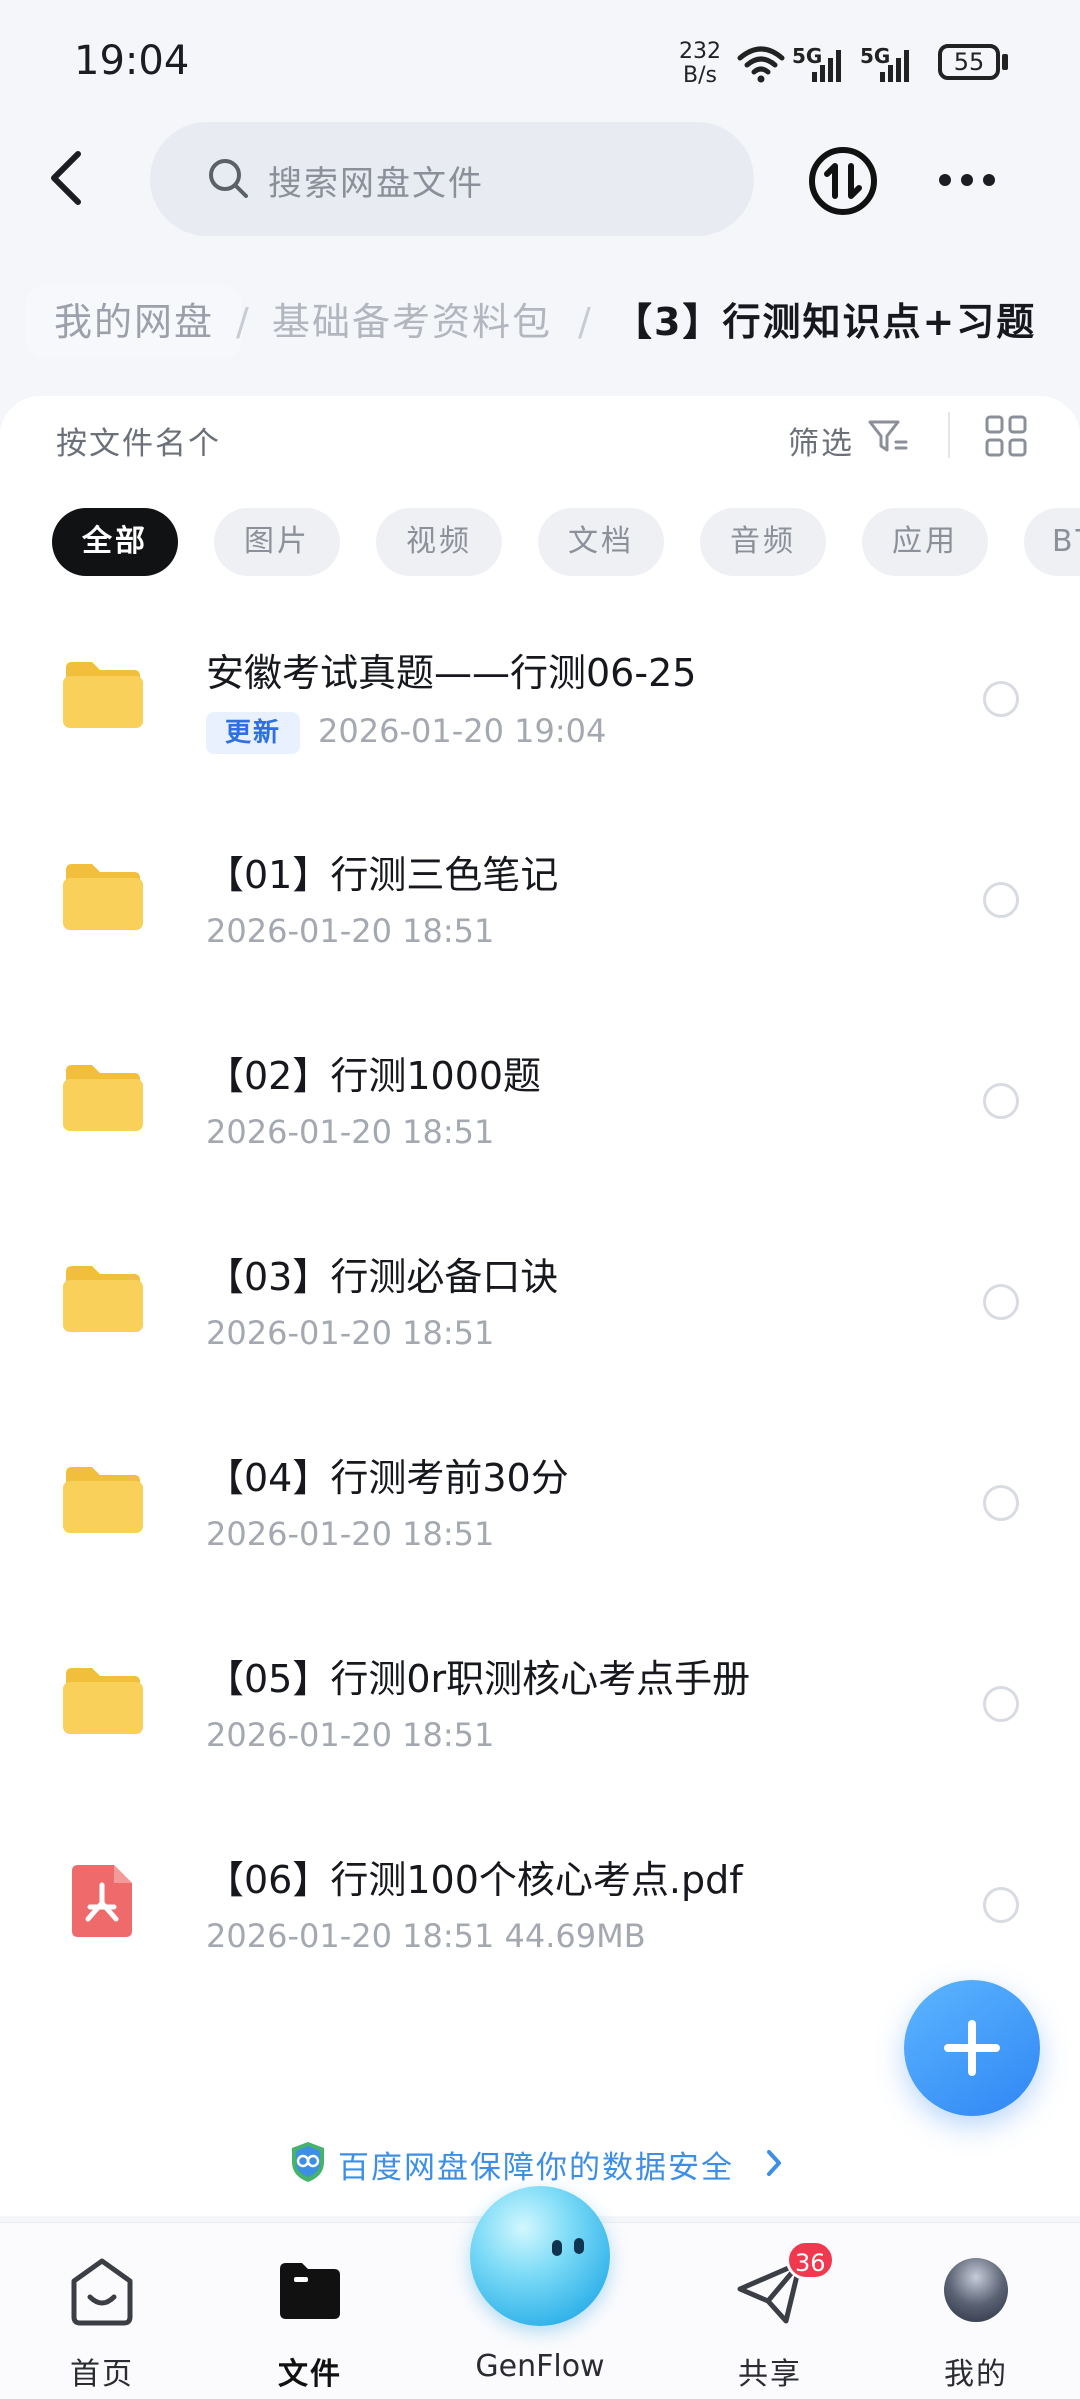 The height and width of the screenshot is (2399, 1080). I want to click on shield-icon, so click(308, 2162).